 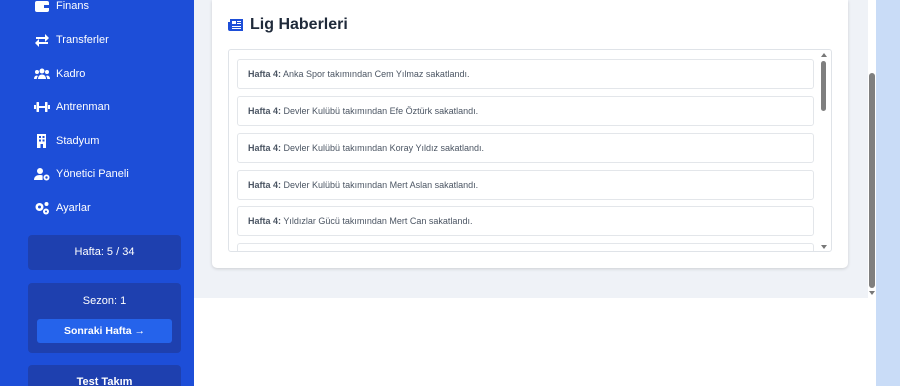 I want to click on news-scrollbar, so click(x=824, y=151).